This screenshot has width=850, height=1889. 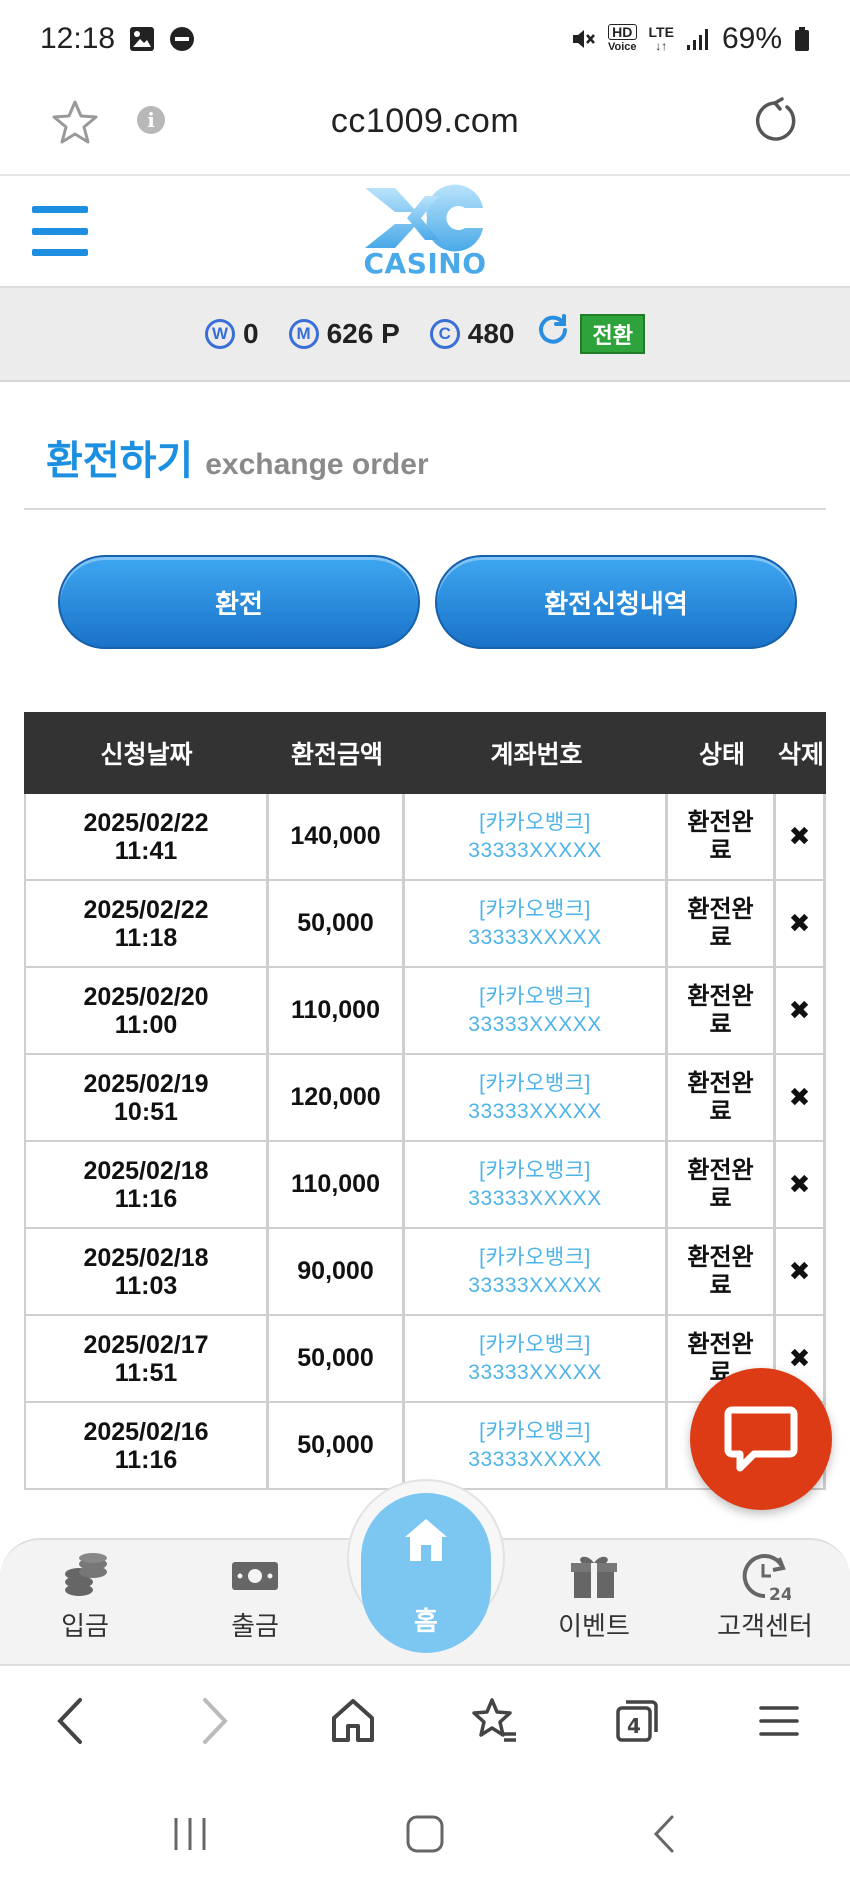 I want to click on header-status: 상태, so click(x=721, y=755).